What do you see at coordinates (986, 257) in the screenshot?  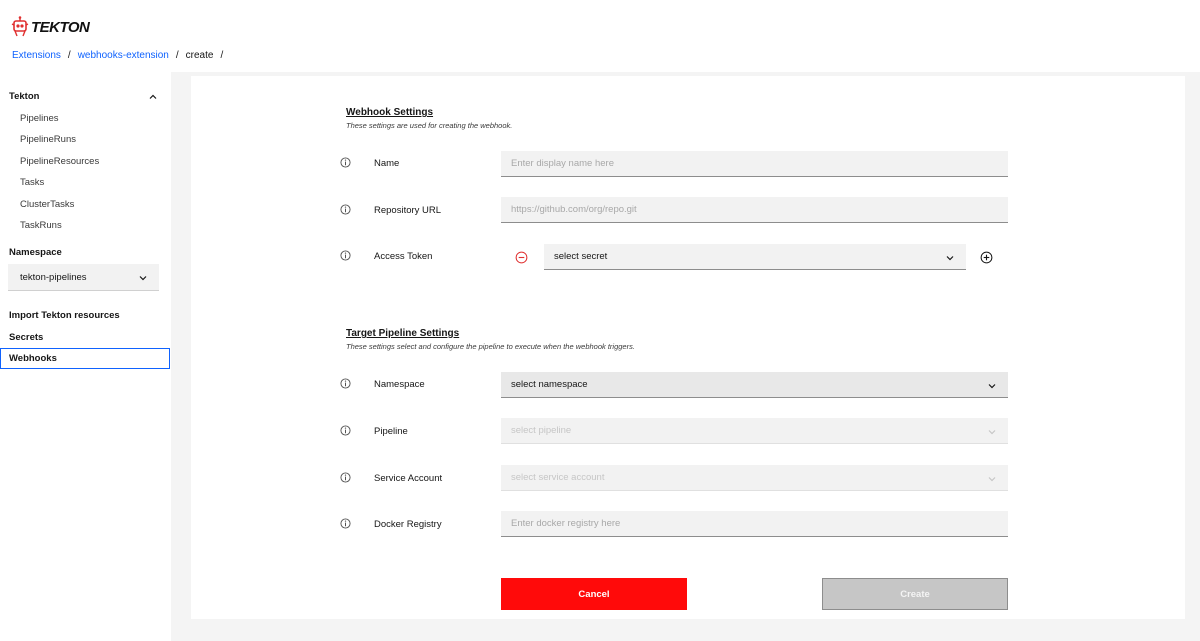 I see `add-secret-icon` at bounding box center [986, 257].